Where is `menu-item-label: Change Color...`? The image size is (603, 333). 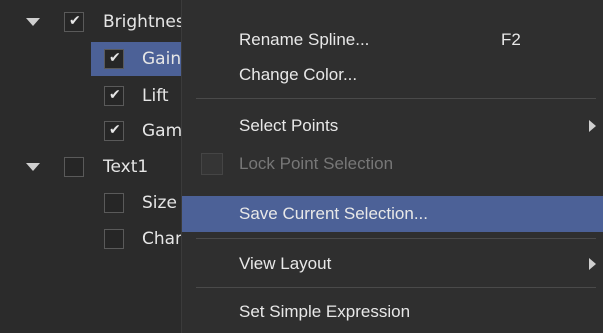 menu-item-label: Change Color... is located at coordinates (298, 74).